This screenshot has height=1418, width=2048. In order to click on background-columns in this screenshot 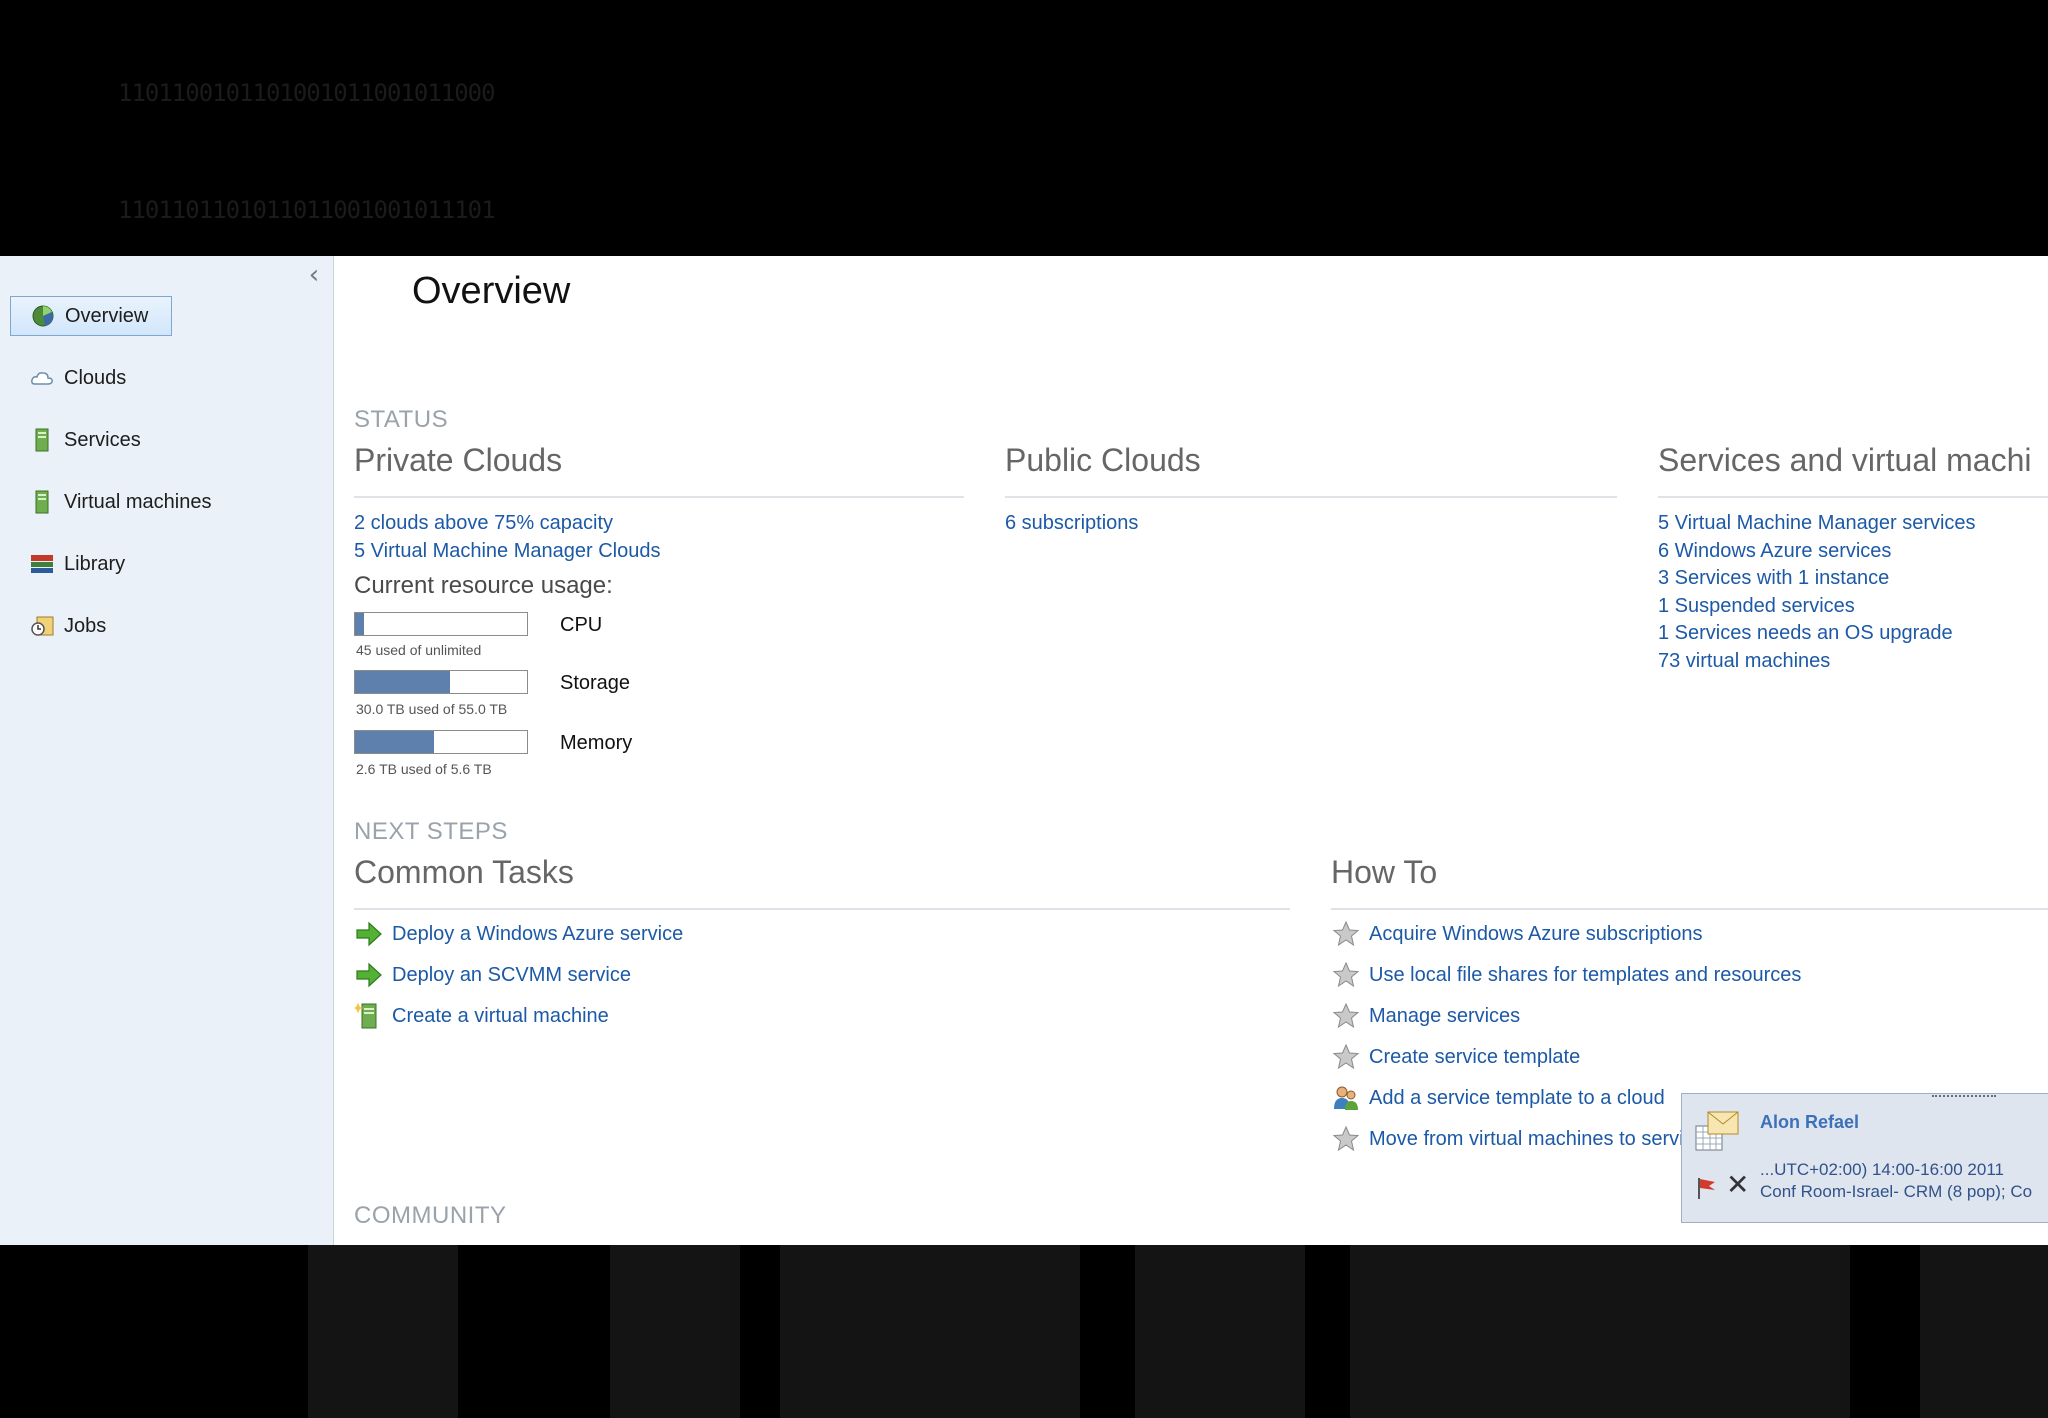, I will do `click(1024, 1331)`.